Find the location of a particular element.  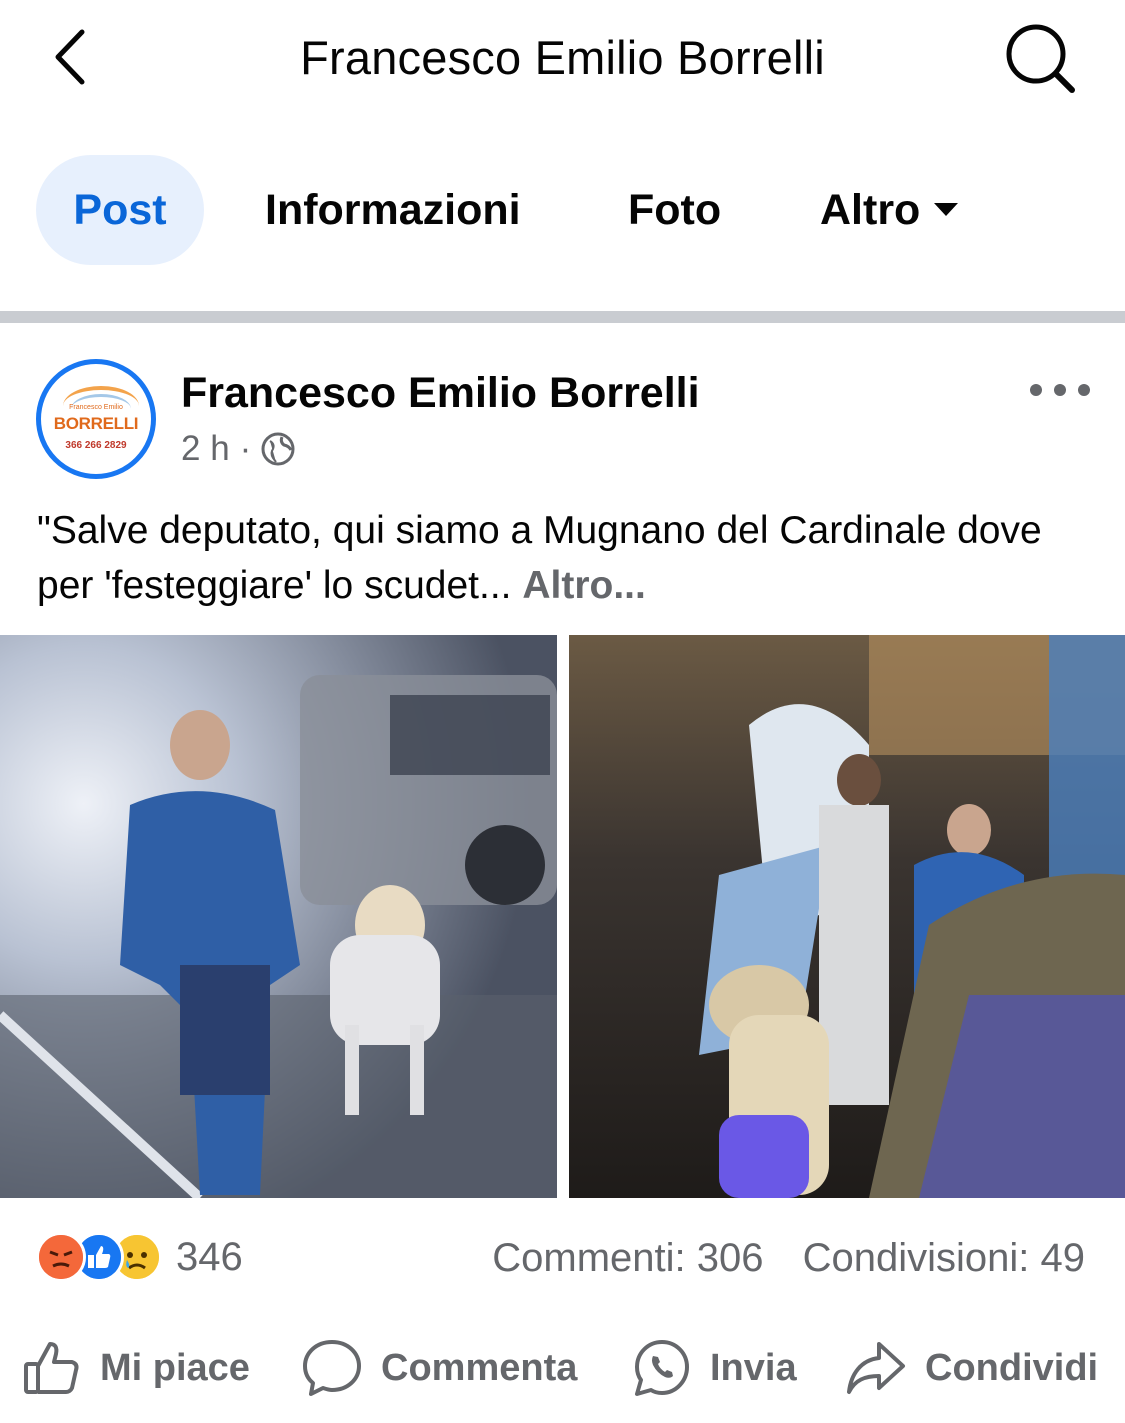

like-label: Mi piace is located at coordinates (175, 1367).